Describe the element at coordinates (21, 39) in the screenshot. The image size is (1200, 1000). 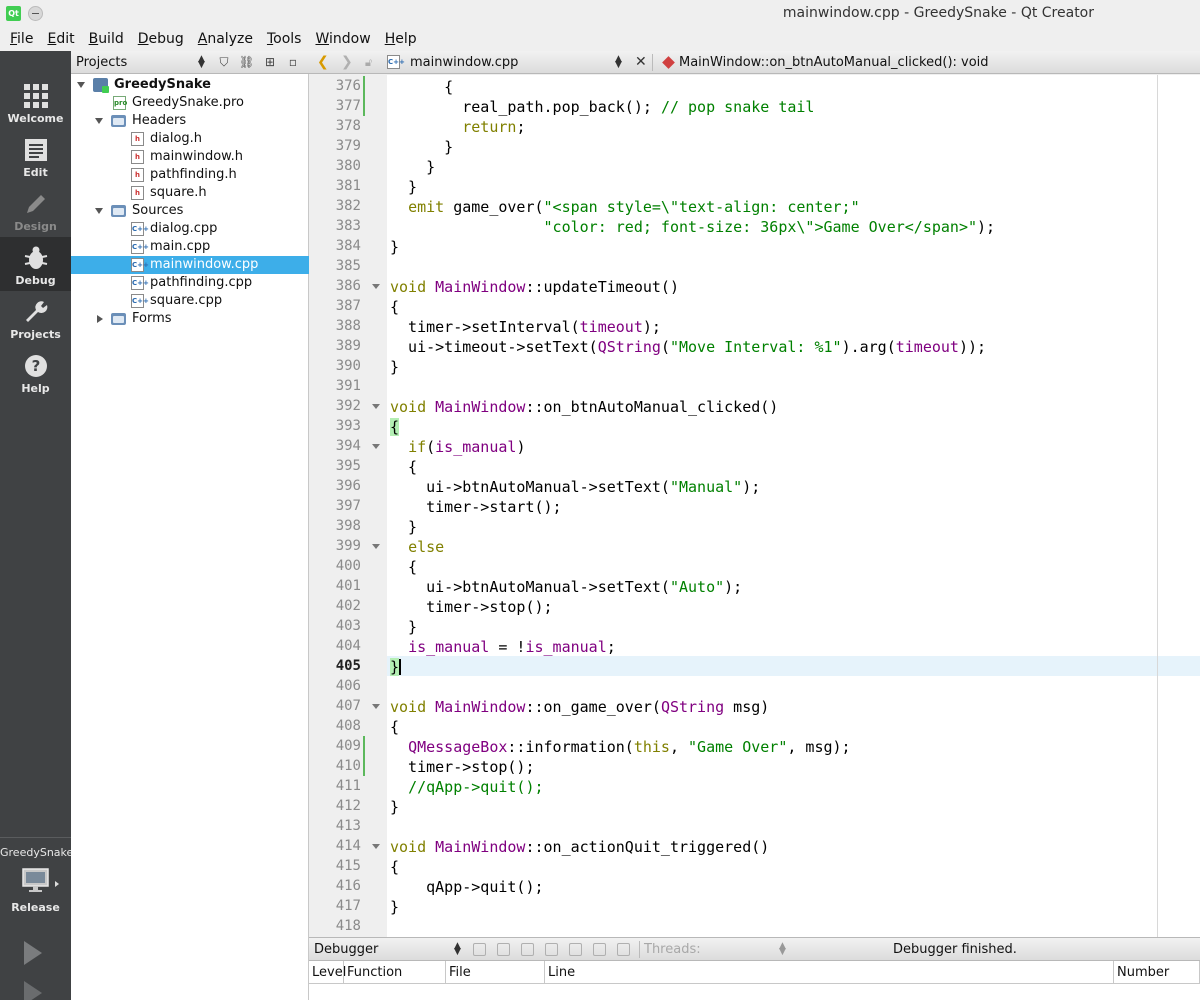
I see `menu-file: File` at that location.